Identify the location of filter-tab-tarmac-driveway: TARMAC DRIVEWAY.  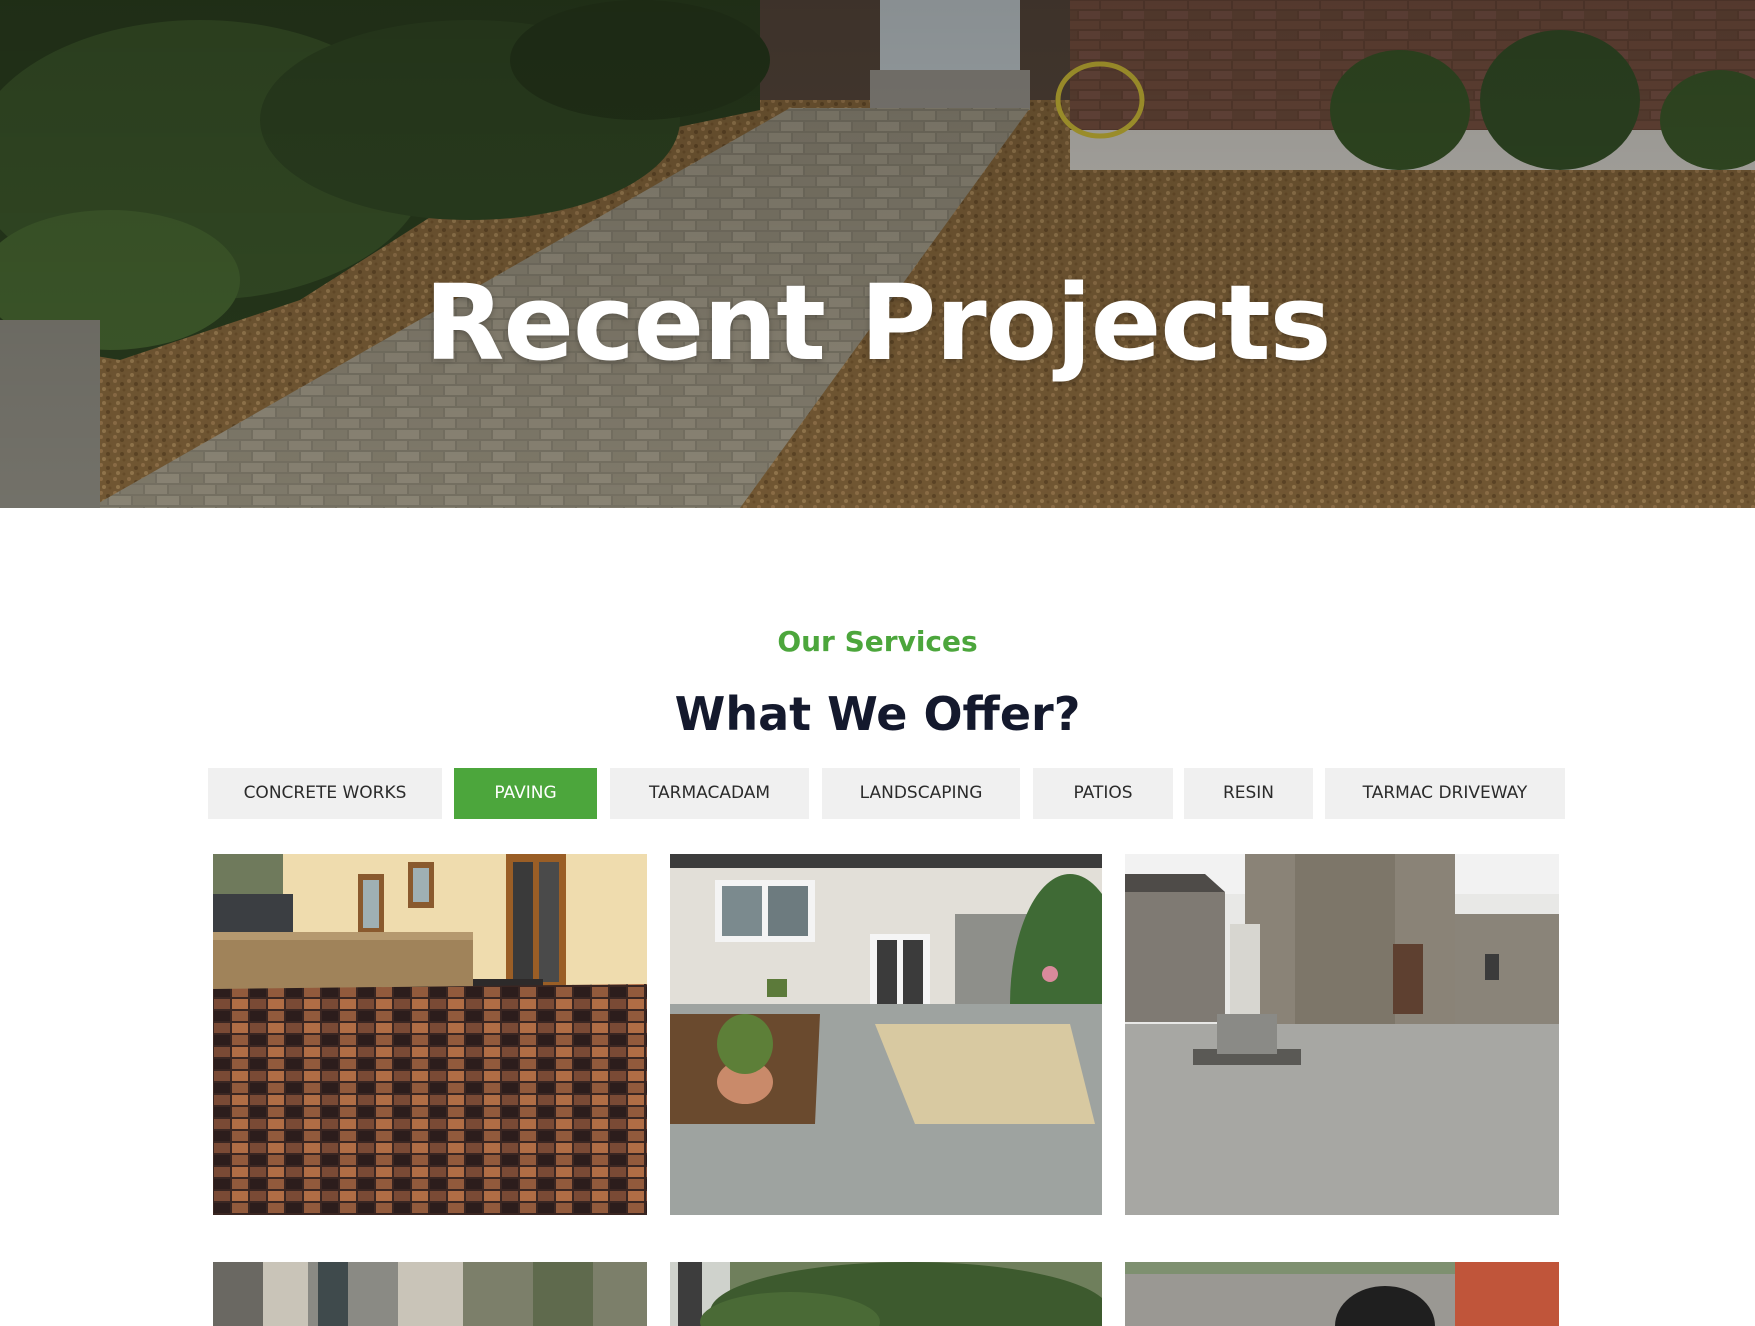
(1445, 793).